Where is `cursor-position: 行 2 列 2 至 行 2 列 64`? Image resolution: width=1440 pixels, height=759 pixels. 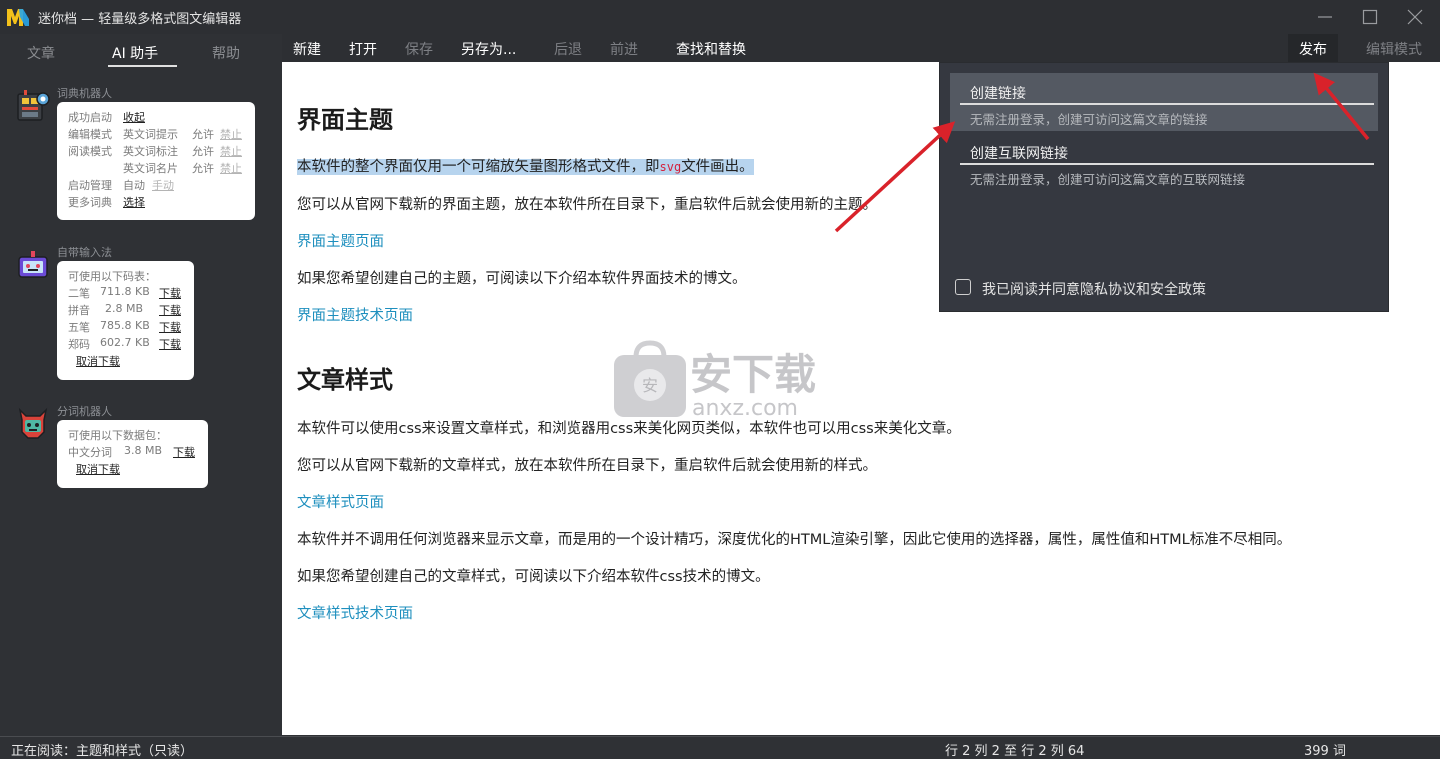
cursor-position: 行 2 列 2 至 行 2 列 64 is located at coordinates (1015, 751).